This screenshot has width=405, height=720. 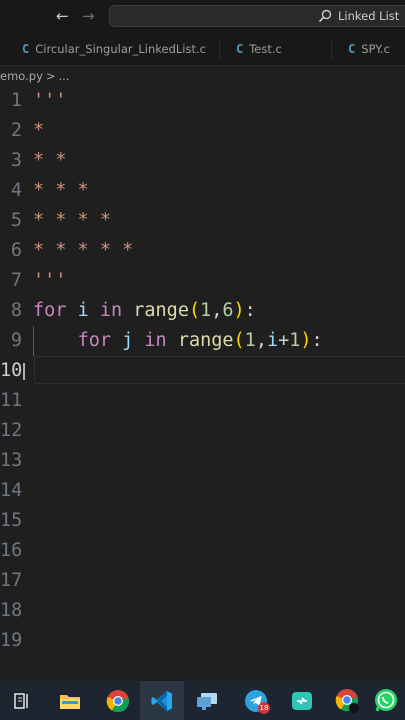 I want to click on code-line-9: for j in range(1,i+1):, so click(x=178, y=341).